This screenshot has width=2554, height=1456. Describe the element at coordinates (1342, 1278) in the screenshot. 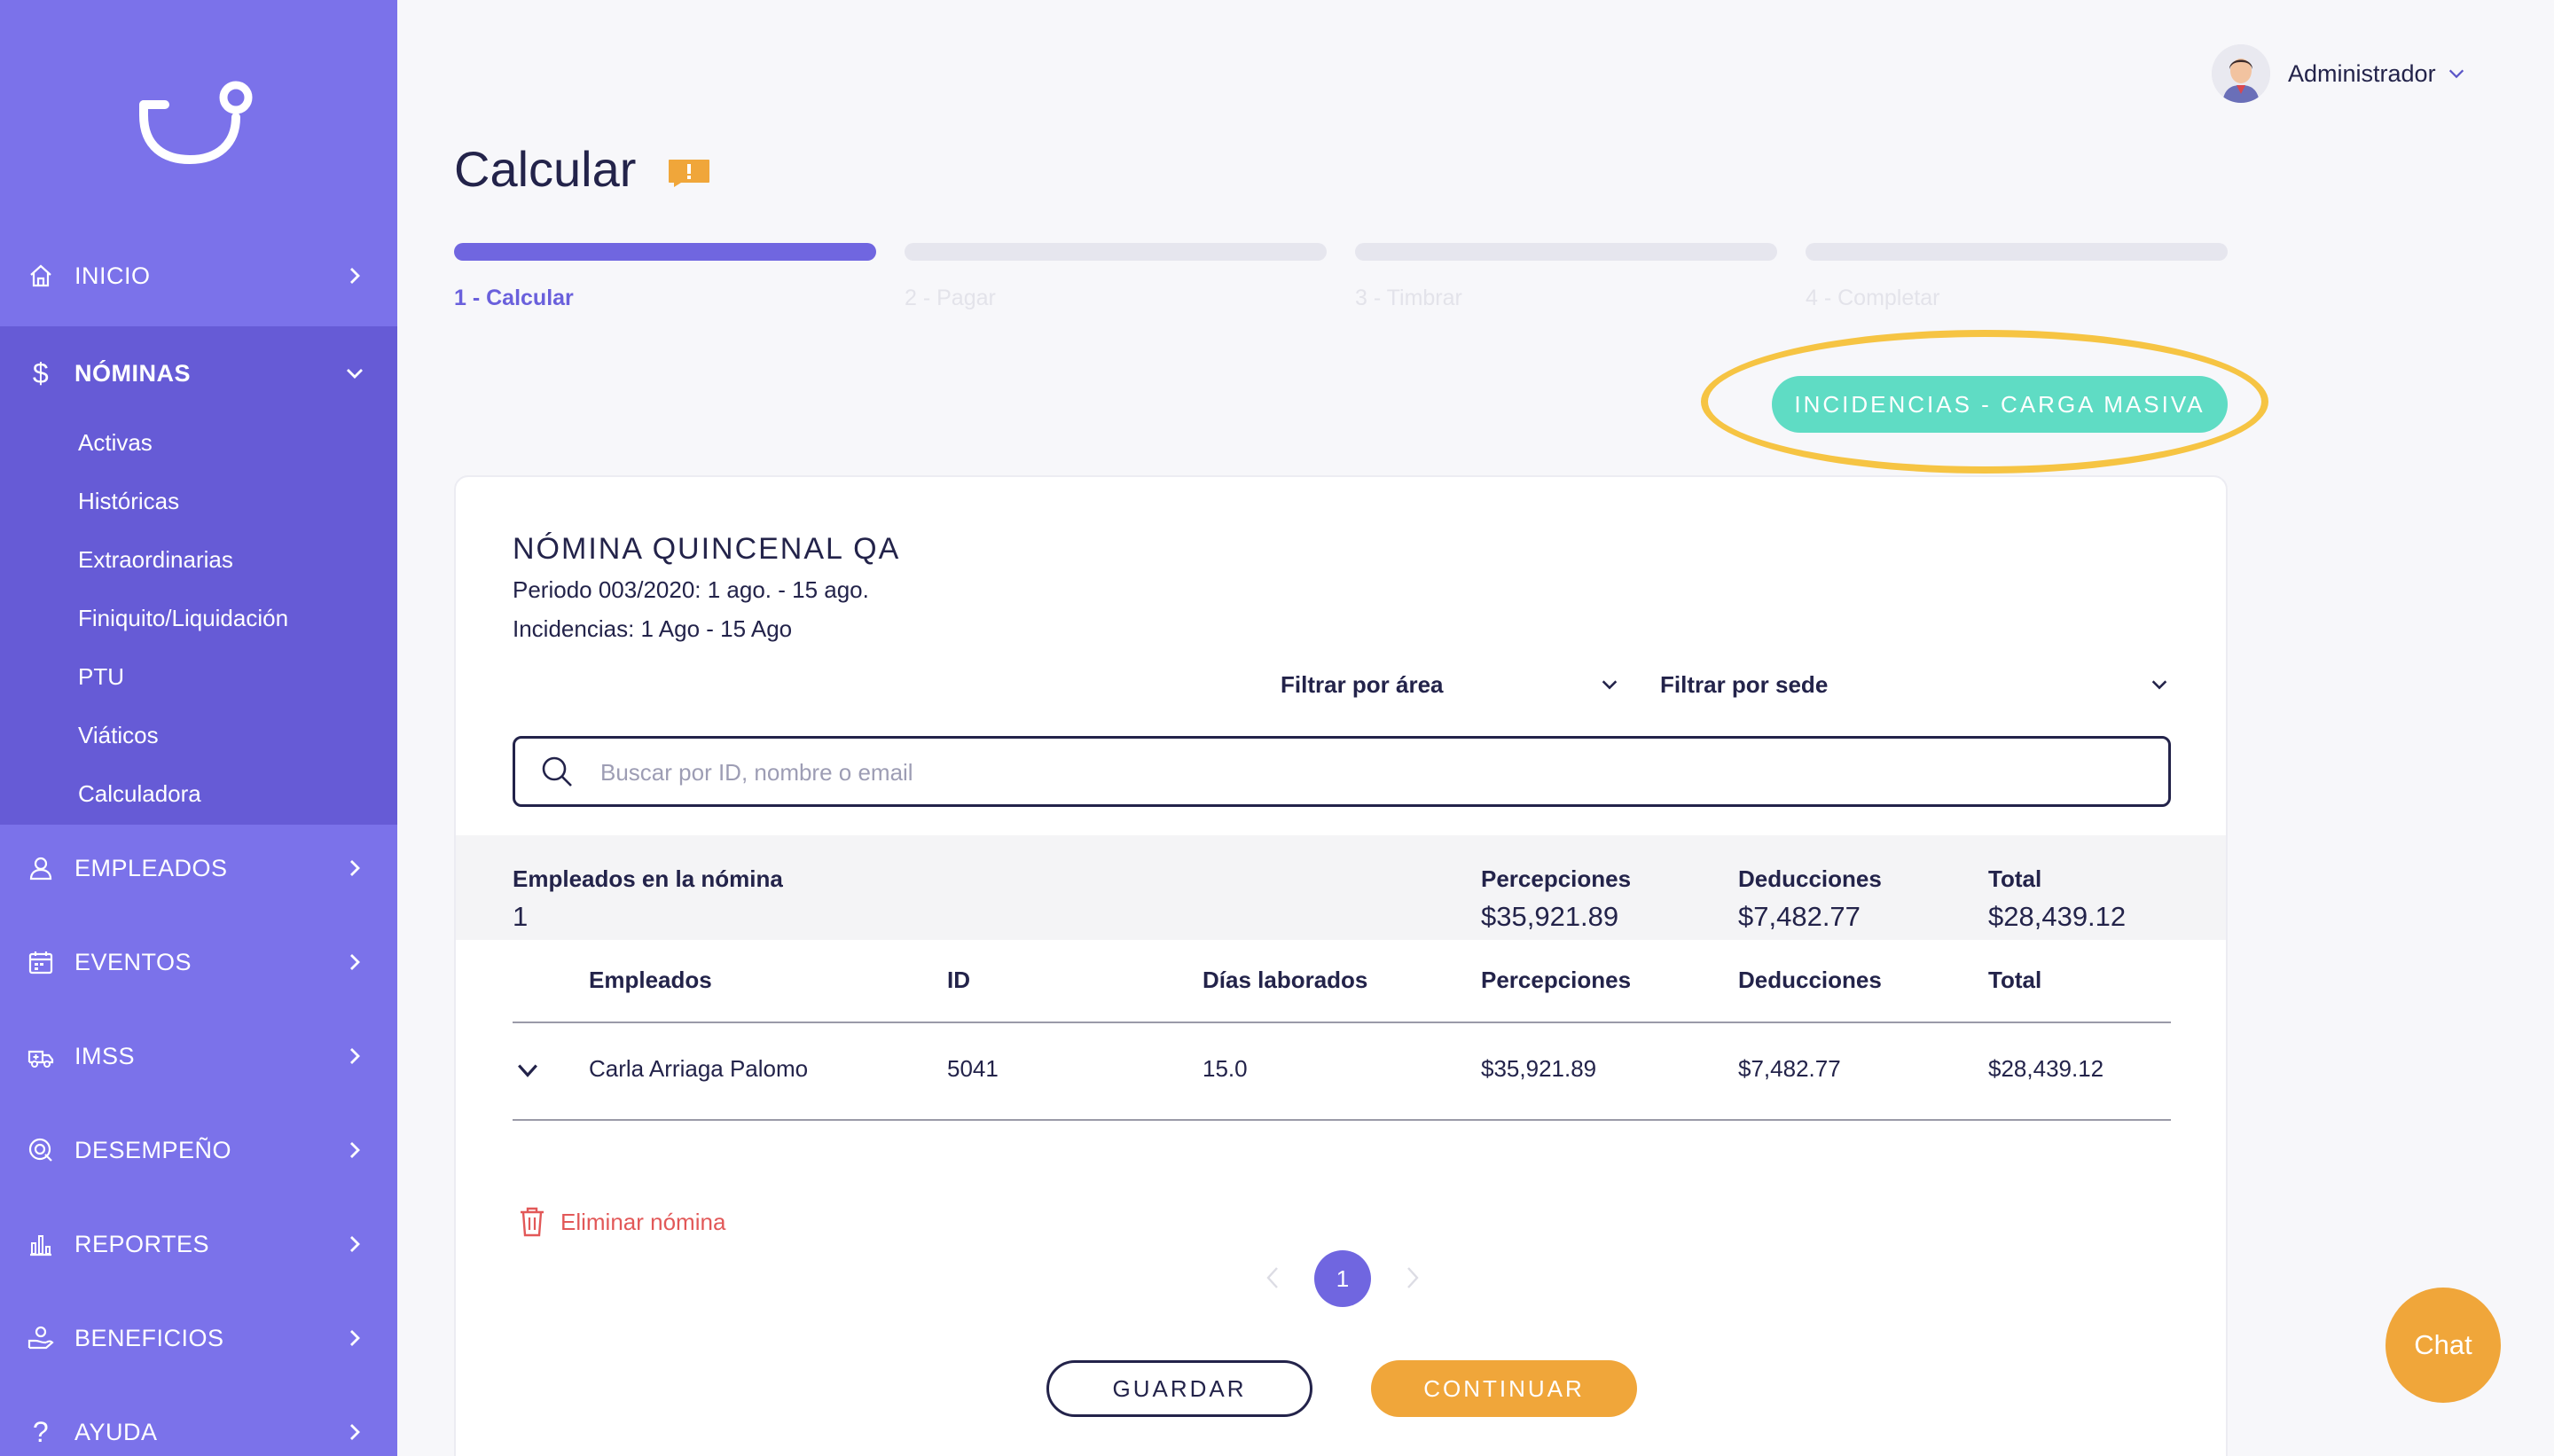

I see `pagination-page-1: 1` at that location.